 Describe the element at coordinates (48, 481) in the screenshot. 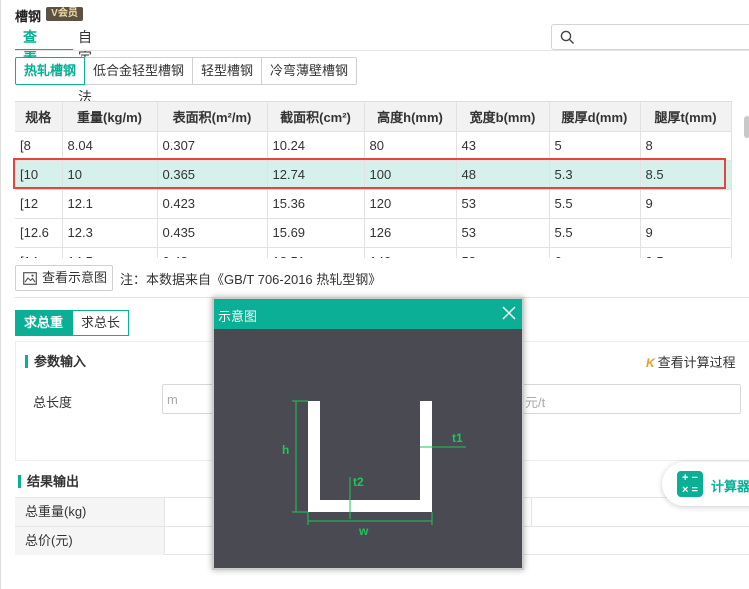

I see `output-section-title: 结果输出` at that location.